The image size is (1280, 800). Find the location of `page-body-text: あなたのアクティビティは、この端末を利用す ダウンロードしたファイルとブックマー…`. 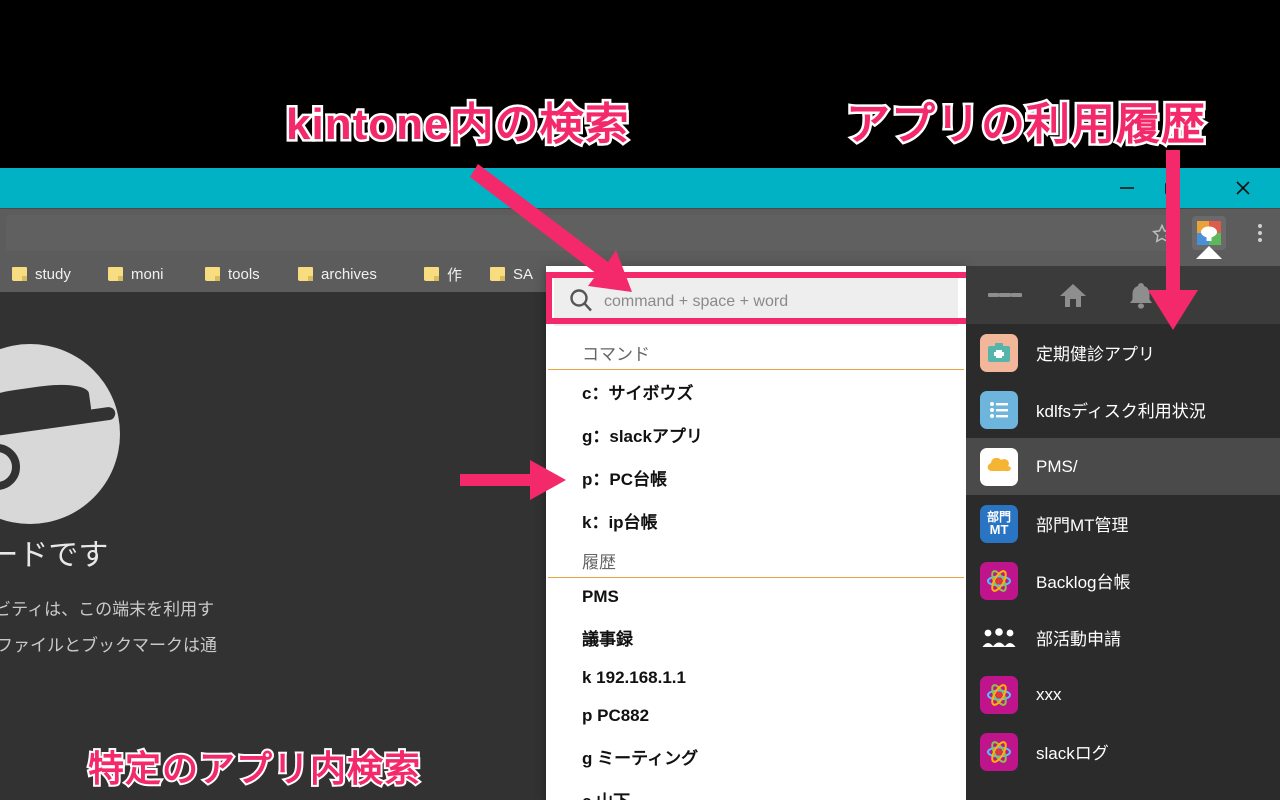

page-body-text: あなたのアクティビティは、この端末を利用す ダウンロードしたファイルとブックマー… is located at coordinates (108, 627).